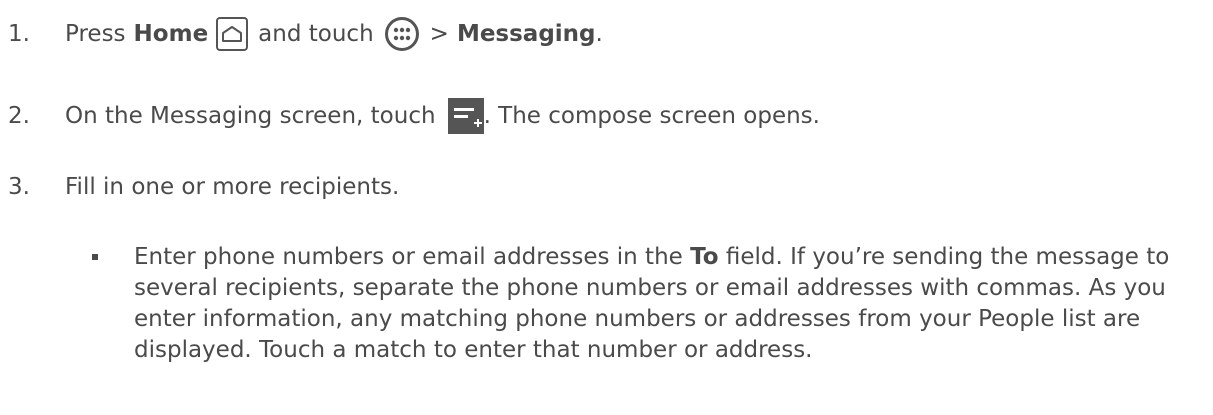  I want to click on bullet-square-icon, so click(112, 304).